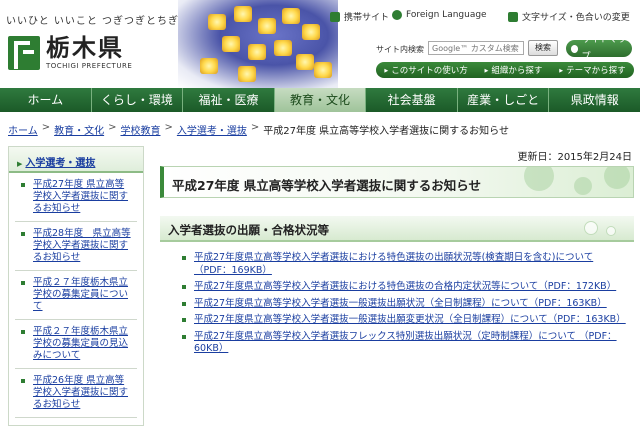  What do you see at coordinates (439, 15) in the screenshot?
I see `foreign-language-link: Foreign Language` at bounding box center [439, 15].